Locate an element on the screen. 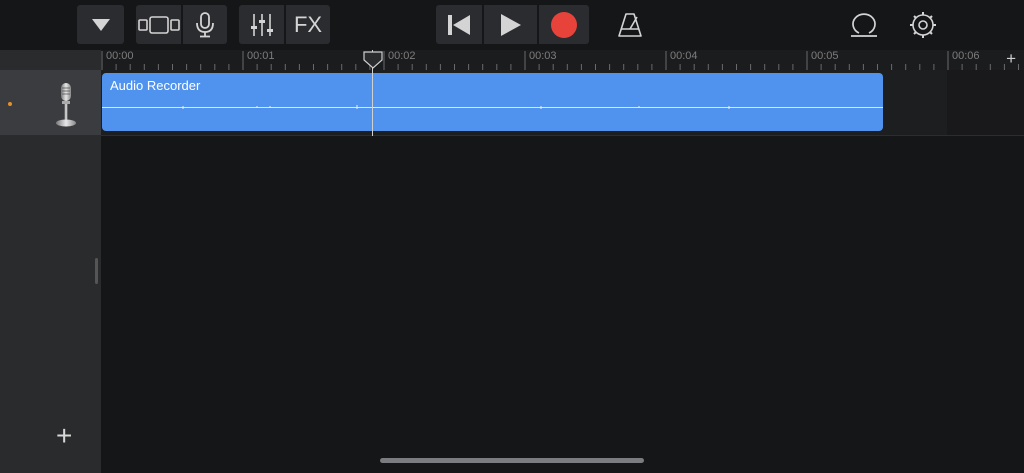 Image resolution: width=1024 pixels, height=473 pixels. waveform-peaks is located at coordinates (456, 107).